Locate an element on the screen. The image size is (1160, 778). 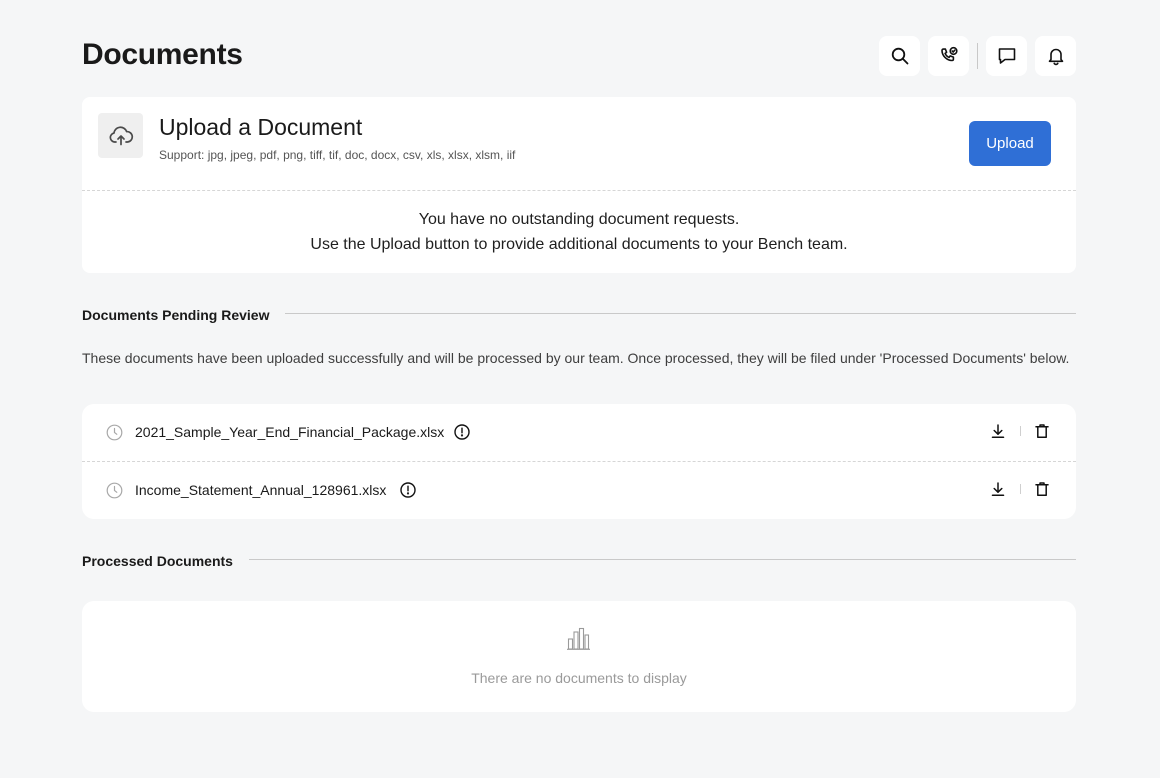
processed-empty-state: There are no documents to display is located at coordinates (579, 656).